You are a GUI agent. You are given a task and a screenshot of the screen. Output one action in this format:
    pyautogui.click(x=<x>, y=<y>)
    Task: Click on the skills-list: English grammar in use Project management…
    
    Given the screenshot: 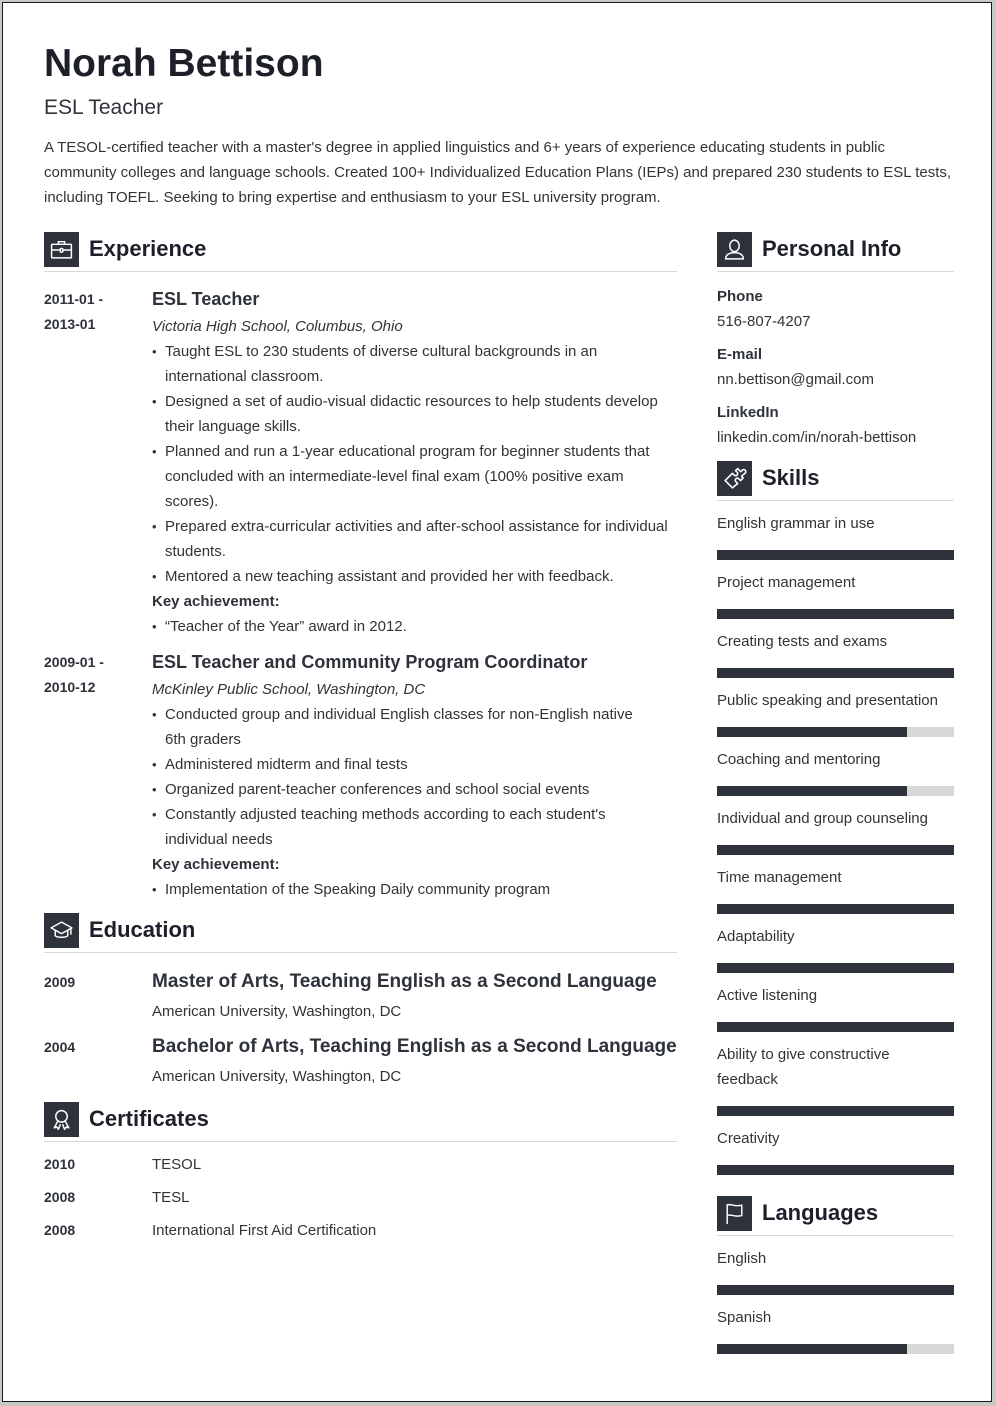 What is the action you would take?
    pyautogui.click(x=835, y=843)
    